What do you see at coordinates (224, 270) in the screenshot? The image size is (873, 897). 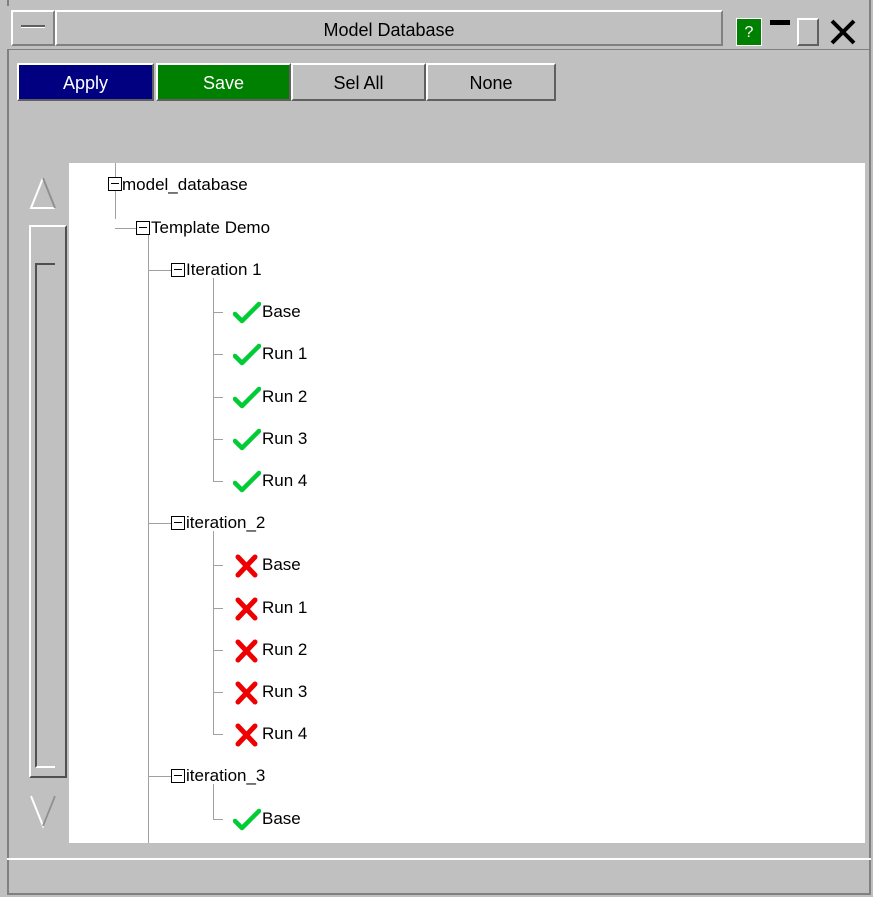 I see `tree-node-iteration: Iteration 1` at bounding box center [224, 270].